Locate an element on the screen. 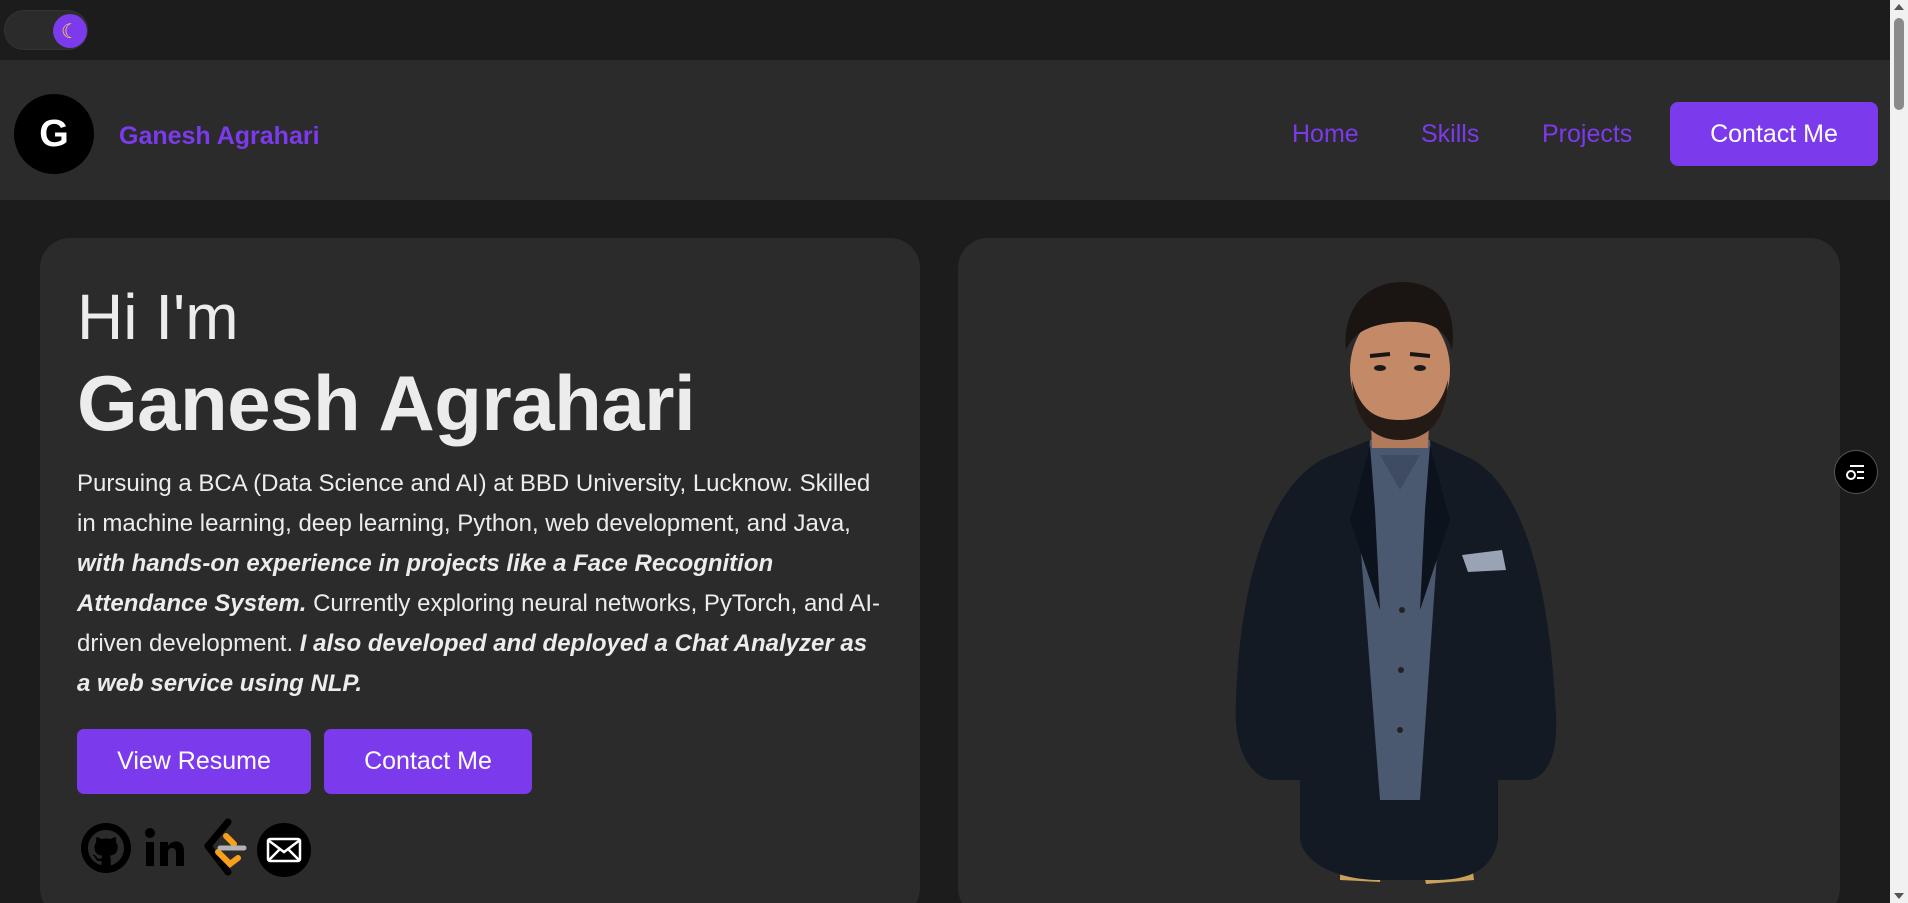 The image size is (1908, 903). vertical-scrollbar is located at coordinates (1899, 451).